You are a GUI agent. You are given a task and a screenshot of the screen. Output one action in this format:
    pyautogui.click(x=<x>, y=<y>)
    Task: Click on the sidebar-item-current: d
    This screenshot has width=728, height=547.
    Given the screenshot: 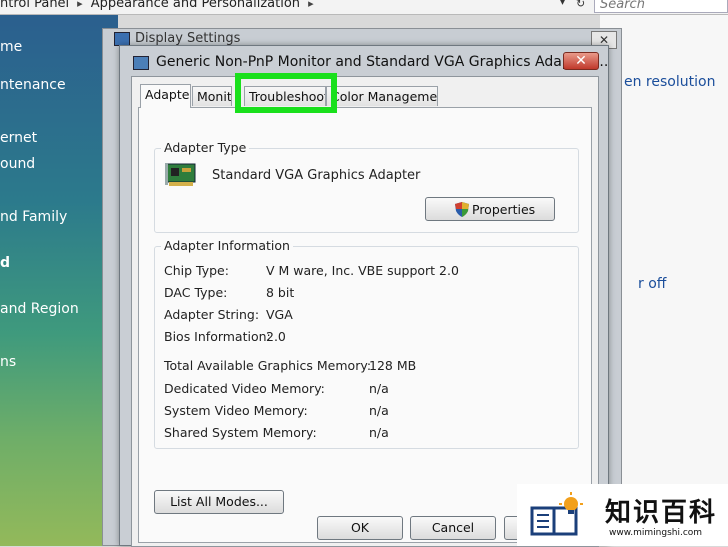 What is the action you would take?
    pyautogui.click(x=5, y=263)
    